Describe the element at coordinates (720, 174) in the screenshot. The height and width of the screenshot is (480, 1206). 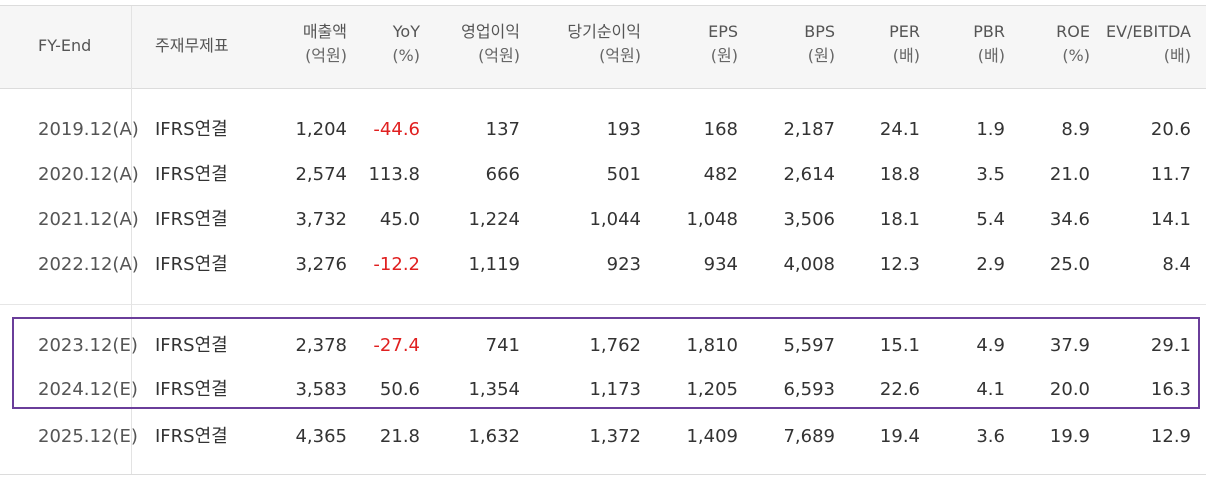
I see `cell-eps: 482` at that location.